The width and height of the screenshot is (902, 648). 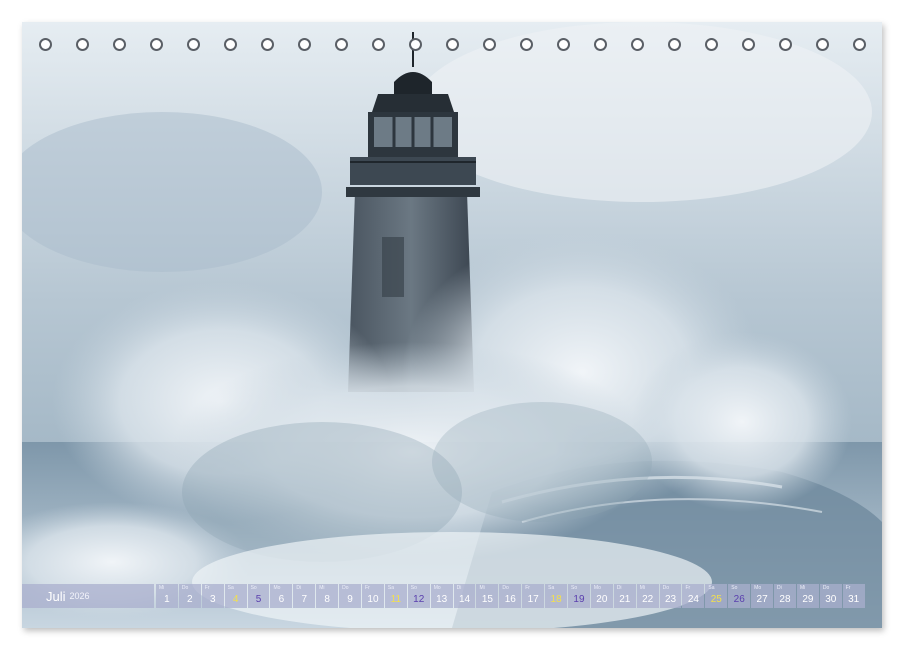 I want to click on day-number: 10, so click(x=373, y=599).